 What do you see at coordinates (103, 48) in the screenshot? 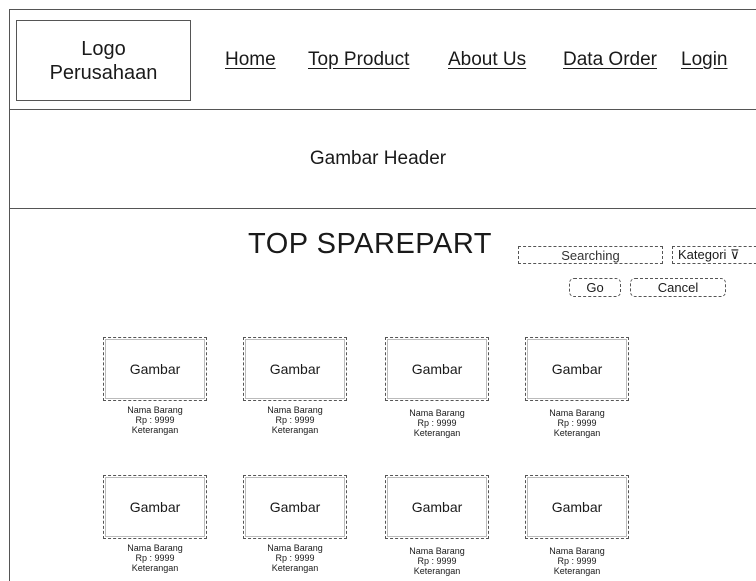
I see `logo-line-1: Logo` at bounding box center [103, 48].